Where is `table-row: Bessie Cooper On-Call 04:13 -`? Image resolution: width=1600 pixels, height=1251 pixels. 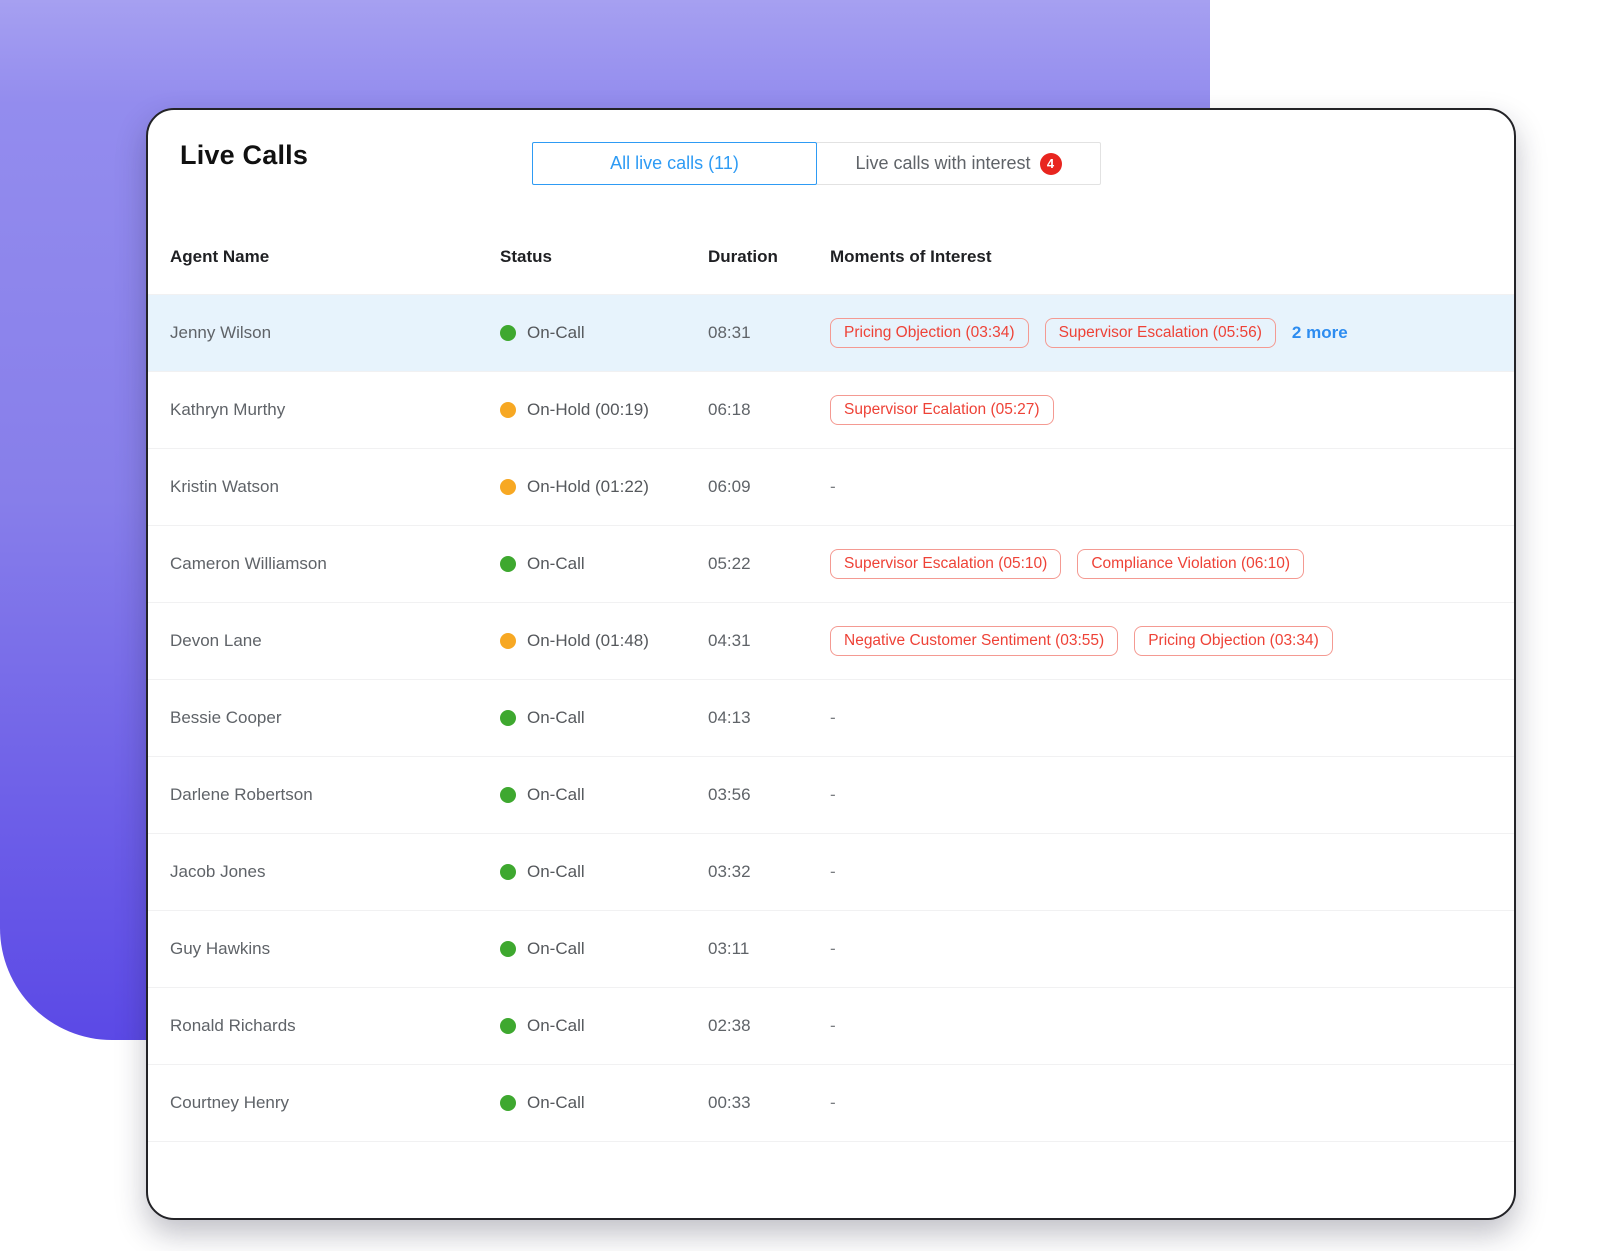 table-row: Bessie Cooper On-Call 04:13 - is located at coordinates (831, 718).